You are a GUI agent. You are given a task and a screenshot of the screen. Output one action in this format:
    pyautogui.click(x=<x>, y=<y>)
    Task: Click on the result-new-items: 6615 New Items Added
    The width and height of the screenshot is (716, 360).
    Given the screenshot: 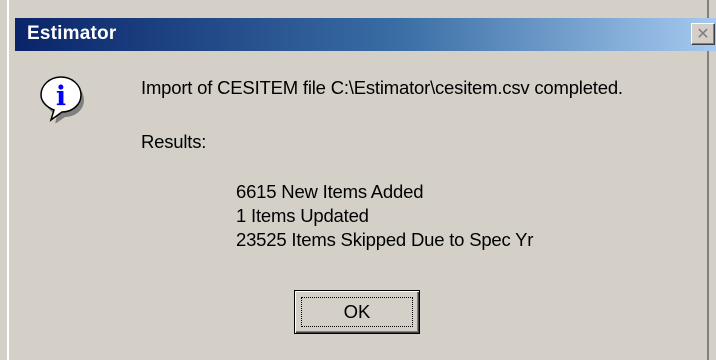 What is the action you would take?
    pyautogui.click(x=330, y=191)
    